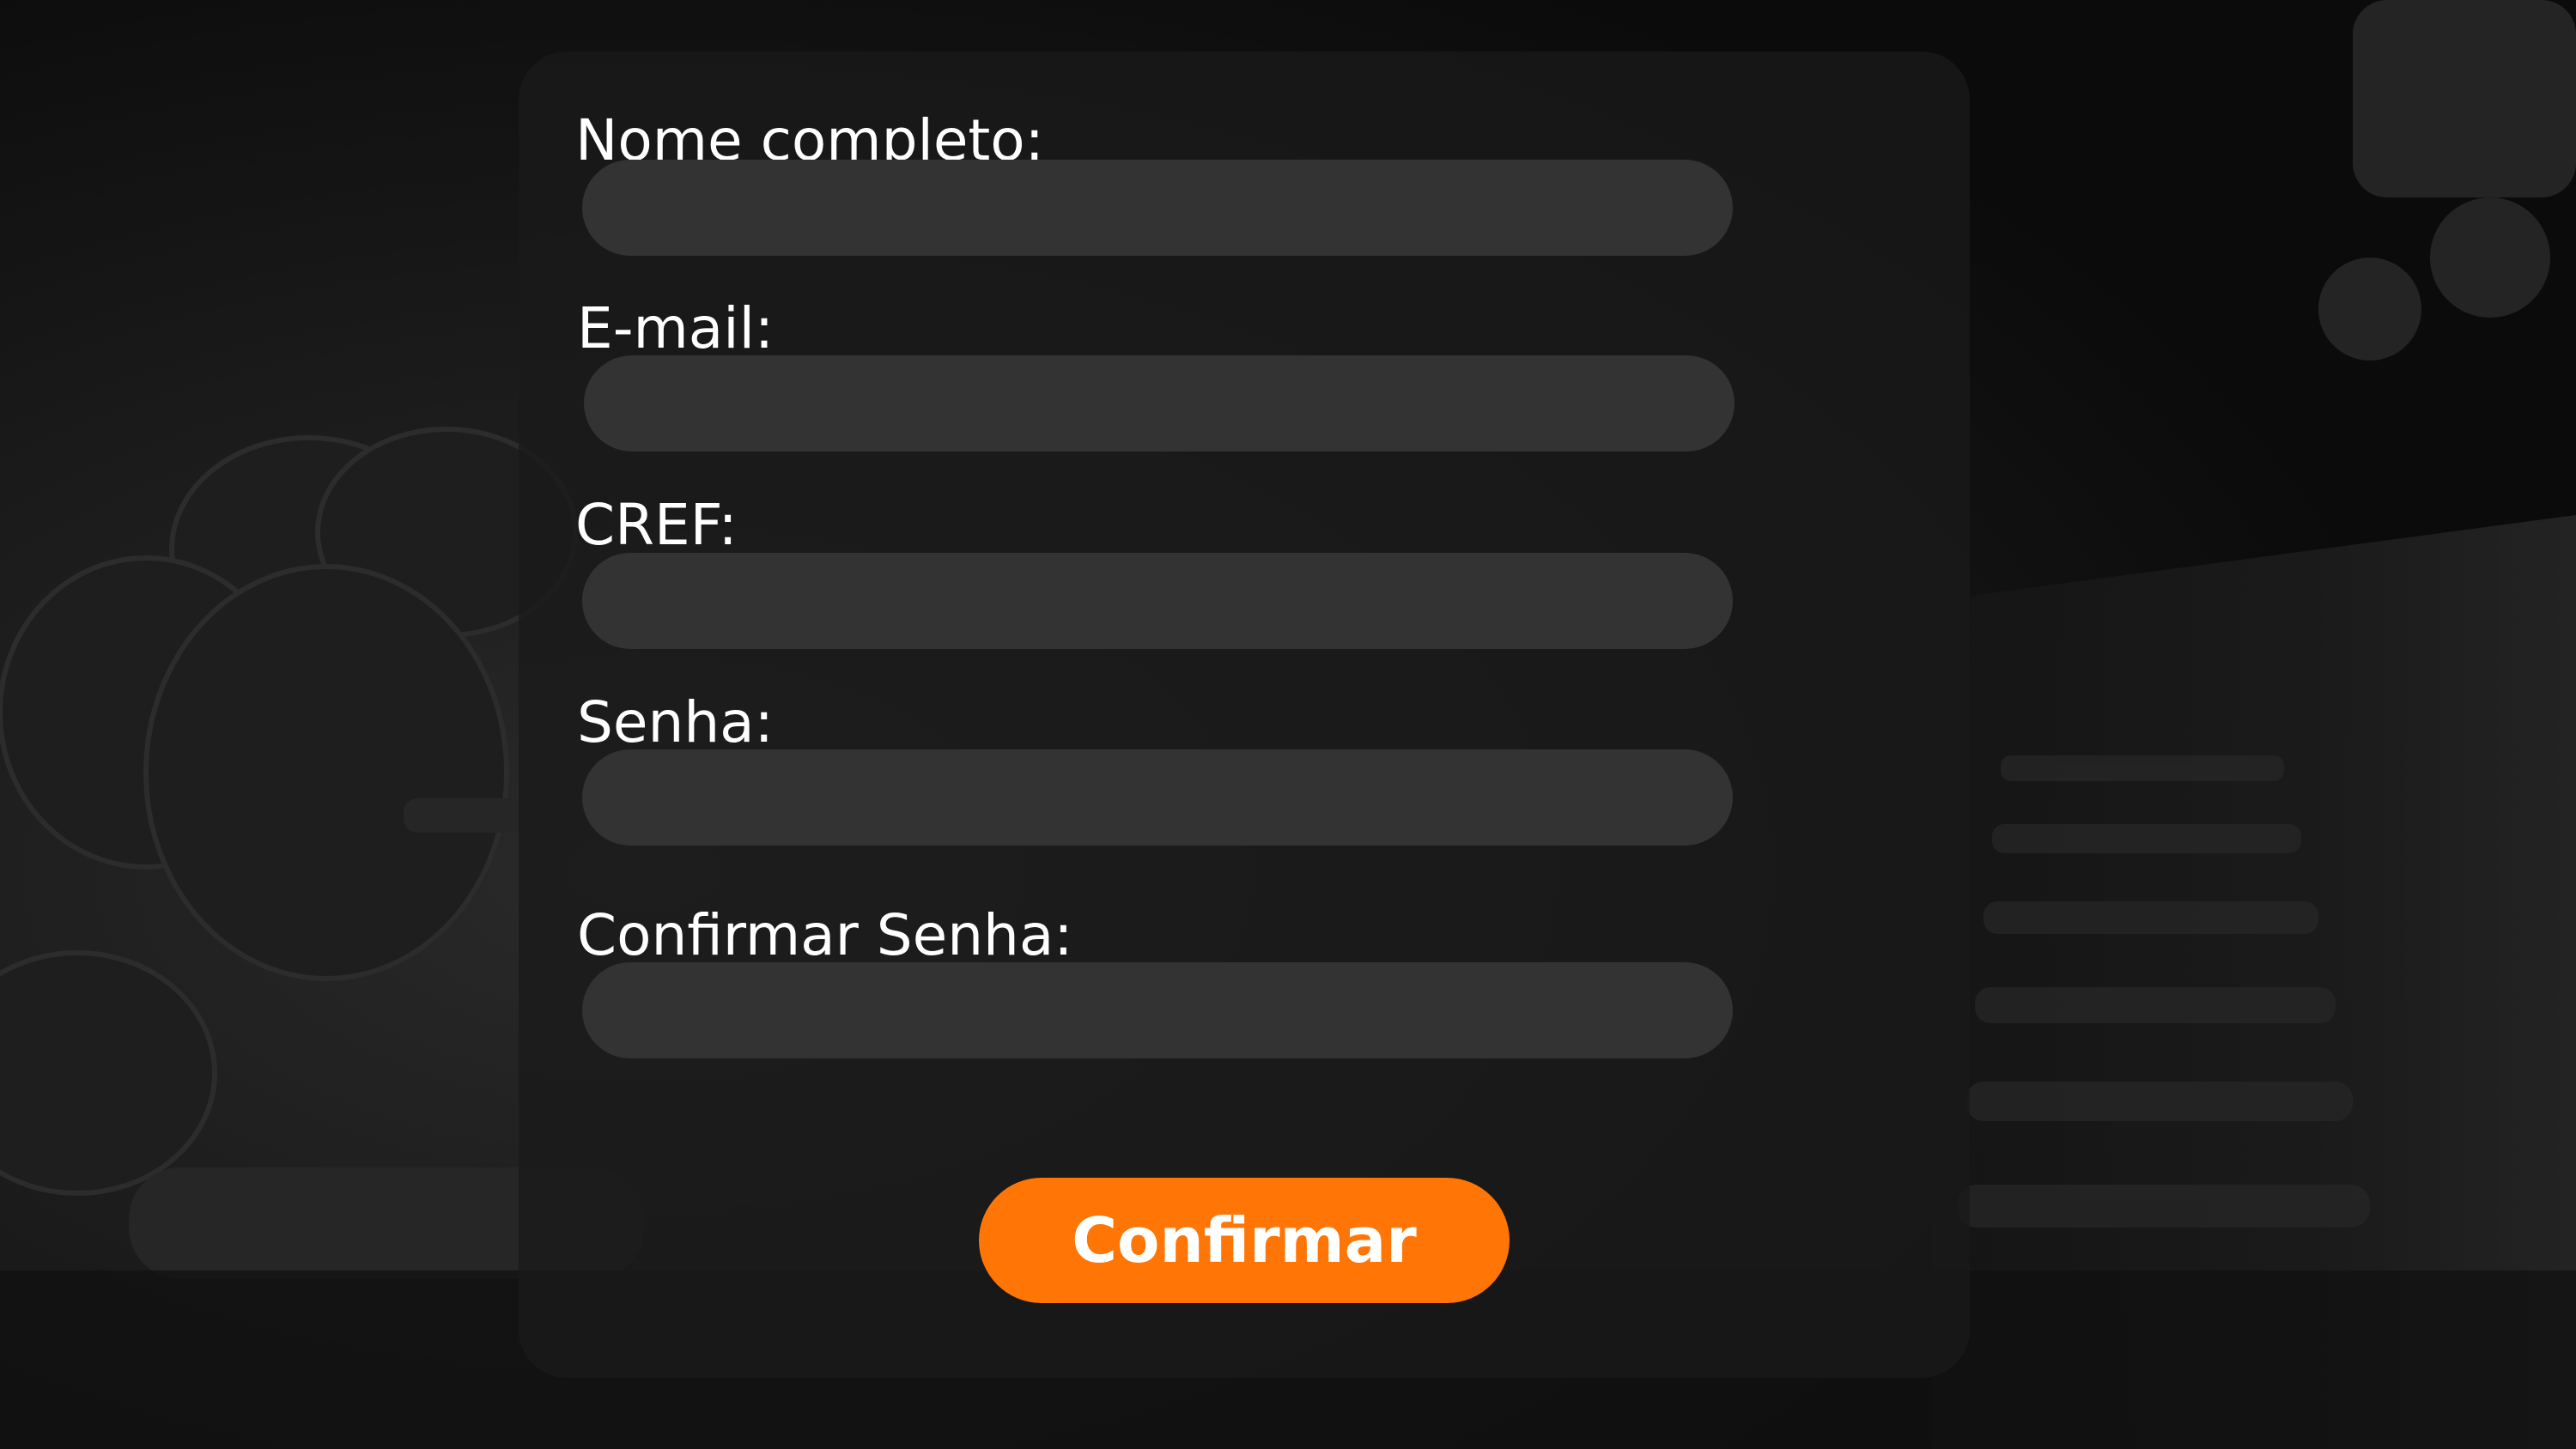 The height and width of the screenshot is (1449, 2576). I want to click on confirm-button: Confirmar, so click(1244, 1240).